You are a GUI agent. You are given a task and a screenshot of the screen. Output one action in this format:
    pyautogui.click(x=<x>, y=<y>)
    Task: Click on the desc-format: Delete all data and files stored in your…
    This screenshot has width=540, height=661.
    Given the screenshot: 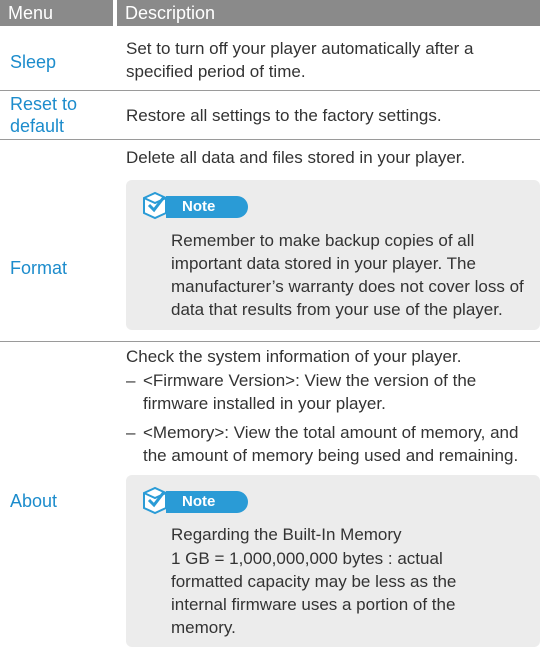 What is the action you would take?
    pyautogui.click(x=296, y=157)
    